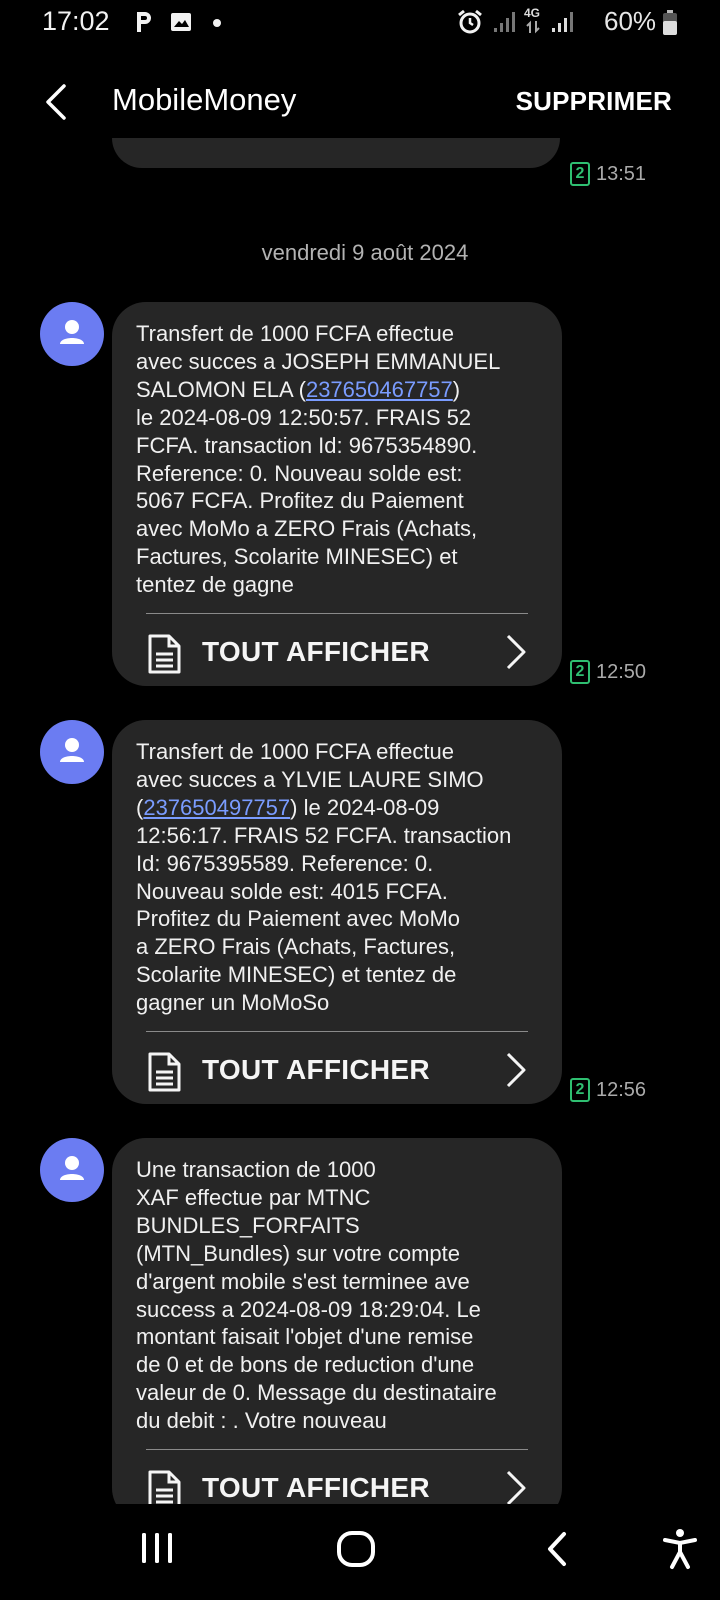 The width and height of the screenshot is (720, 1600). I want to click on parking-icon, so click(144, 22).